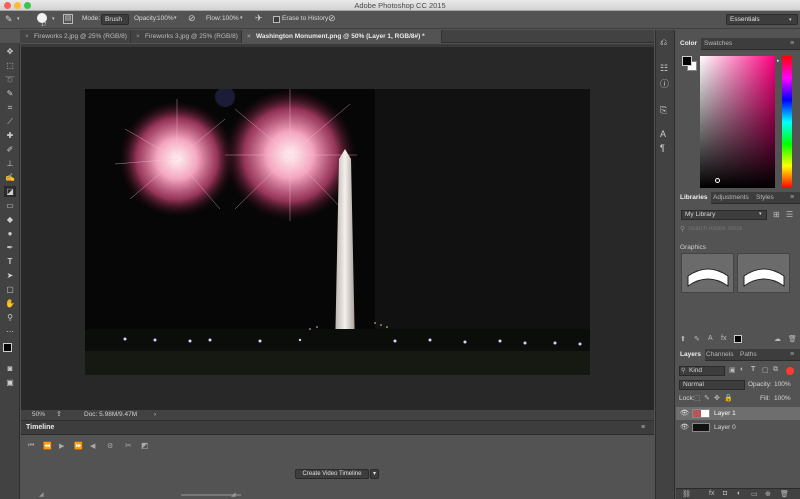 The width and height of the screenshot is (800, 499). I want to click on color-field, so click(737, 122).